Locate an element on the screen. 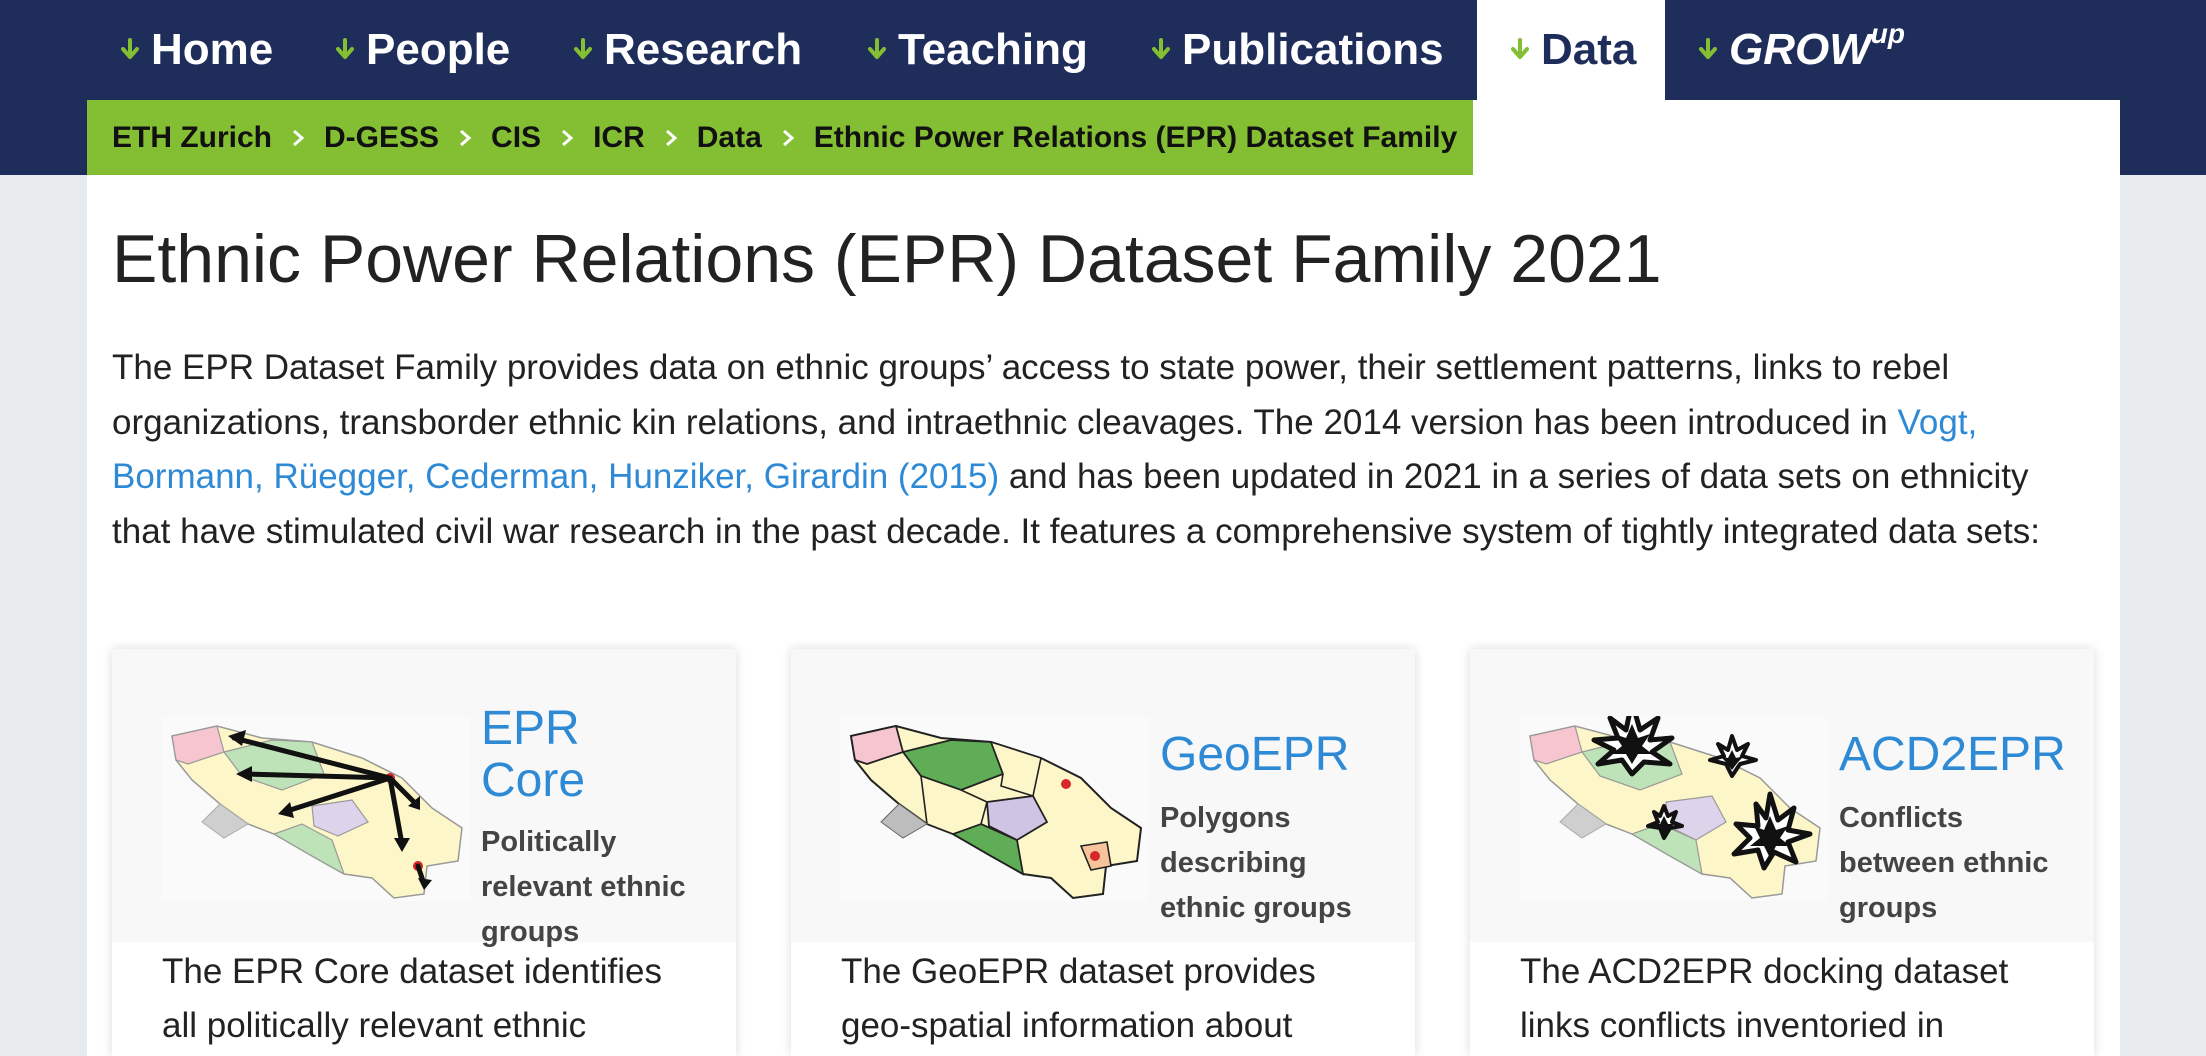 This screenshot has width=2206, height=1056. breadcrumb-label: Data is located at coordinates (729, 137).